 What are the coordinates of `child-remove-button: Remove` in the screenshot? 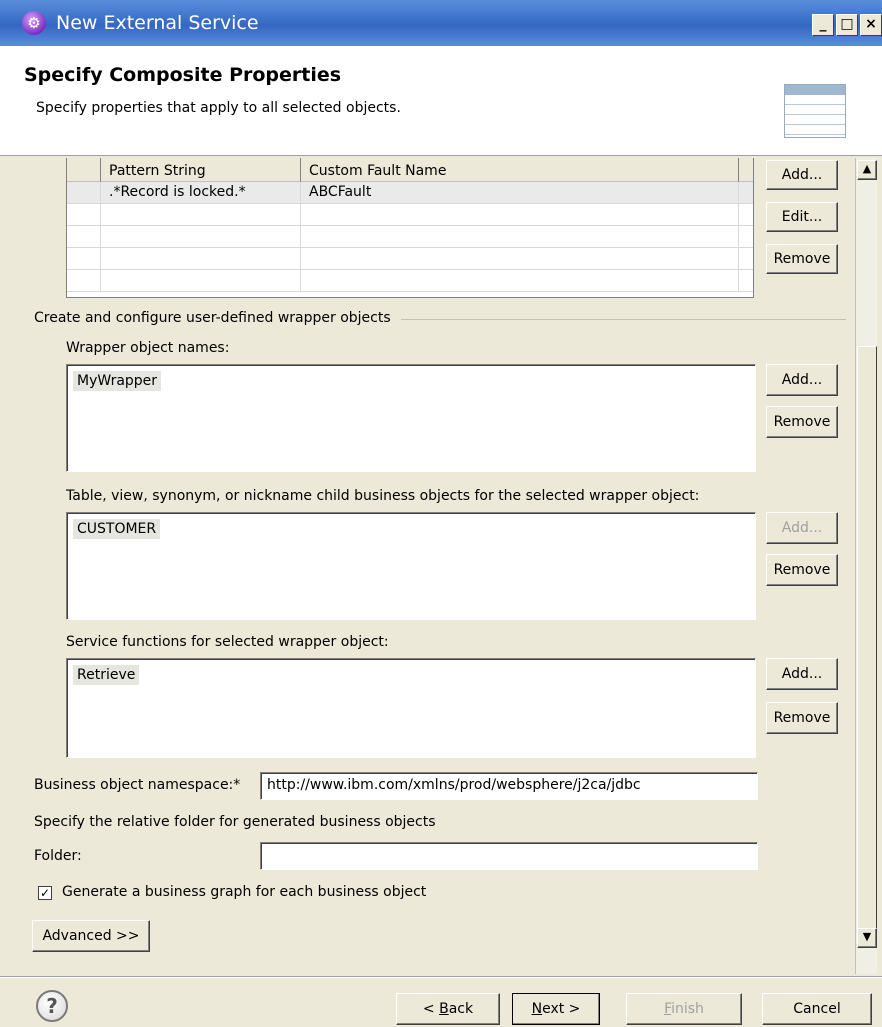 It's located at (802, 570).